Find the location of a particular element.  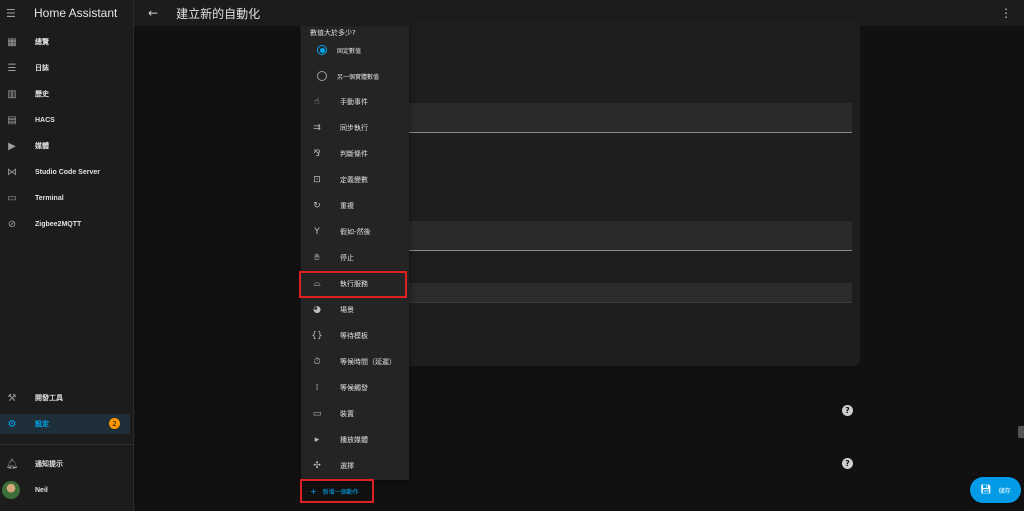

menu-item-parallel: ⇉ 同步執行 is located at coordinates (355, 128).